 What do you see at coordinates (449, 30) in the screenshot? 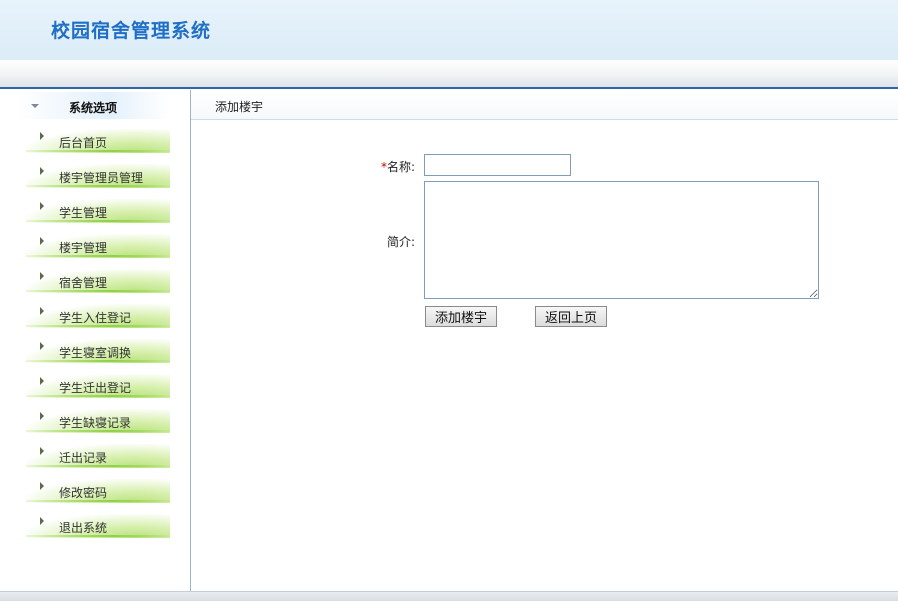
I see `app-header: 校园宿舍管理系统` at bounding box center [449, 30].